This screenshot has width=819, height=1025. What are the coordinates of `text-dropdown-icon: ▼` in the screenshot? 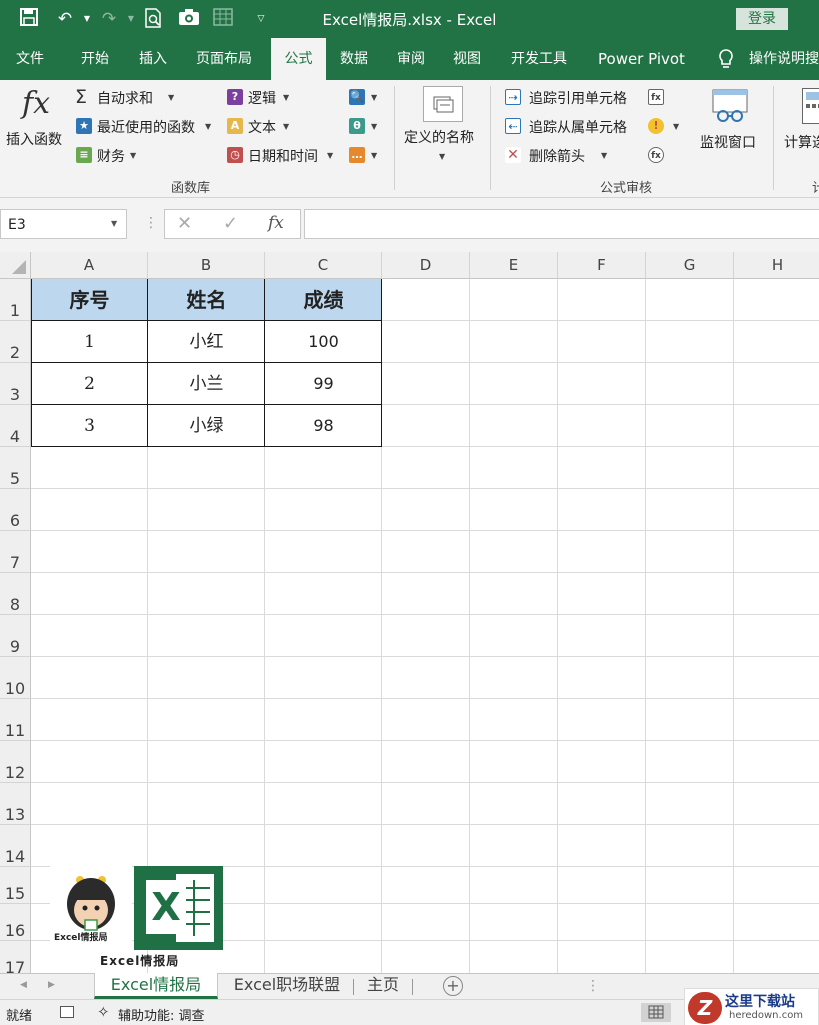 It's located at (286, 126).